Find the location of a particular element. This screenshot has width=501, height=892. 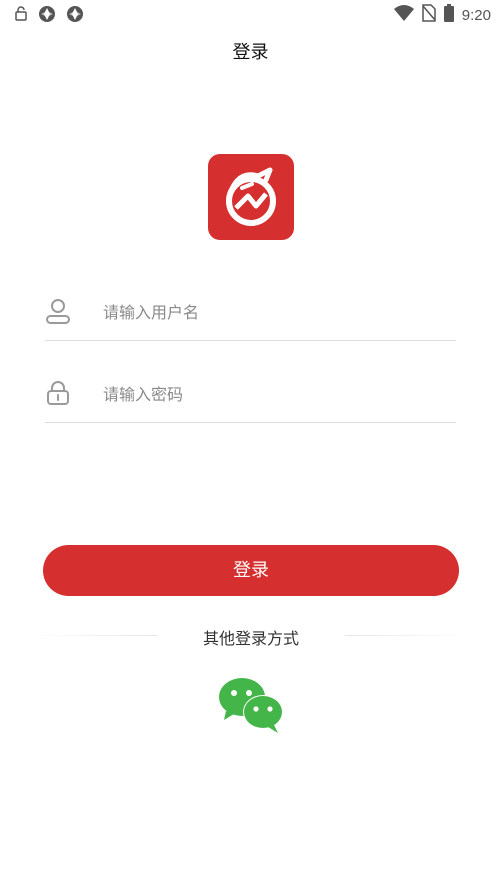

other-login-label: 其他登录方式 is located at coordinates (250, 638).